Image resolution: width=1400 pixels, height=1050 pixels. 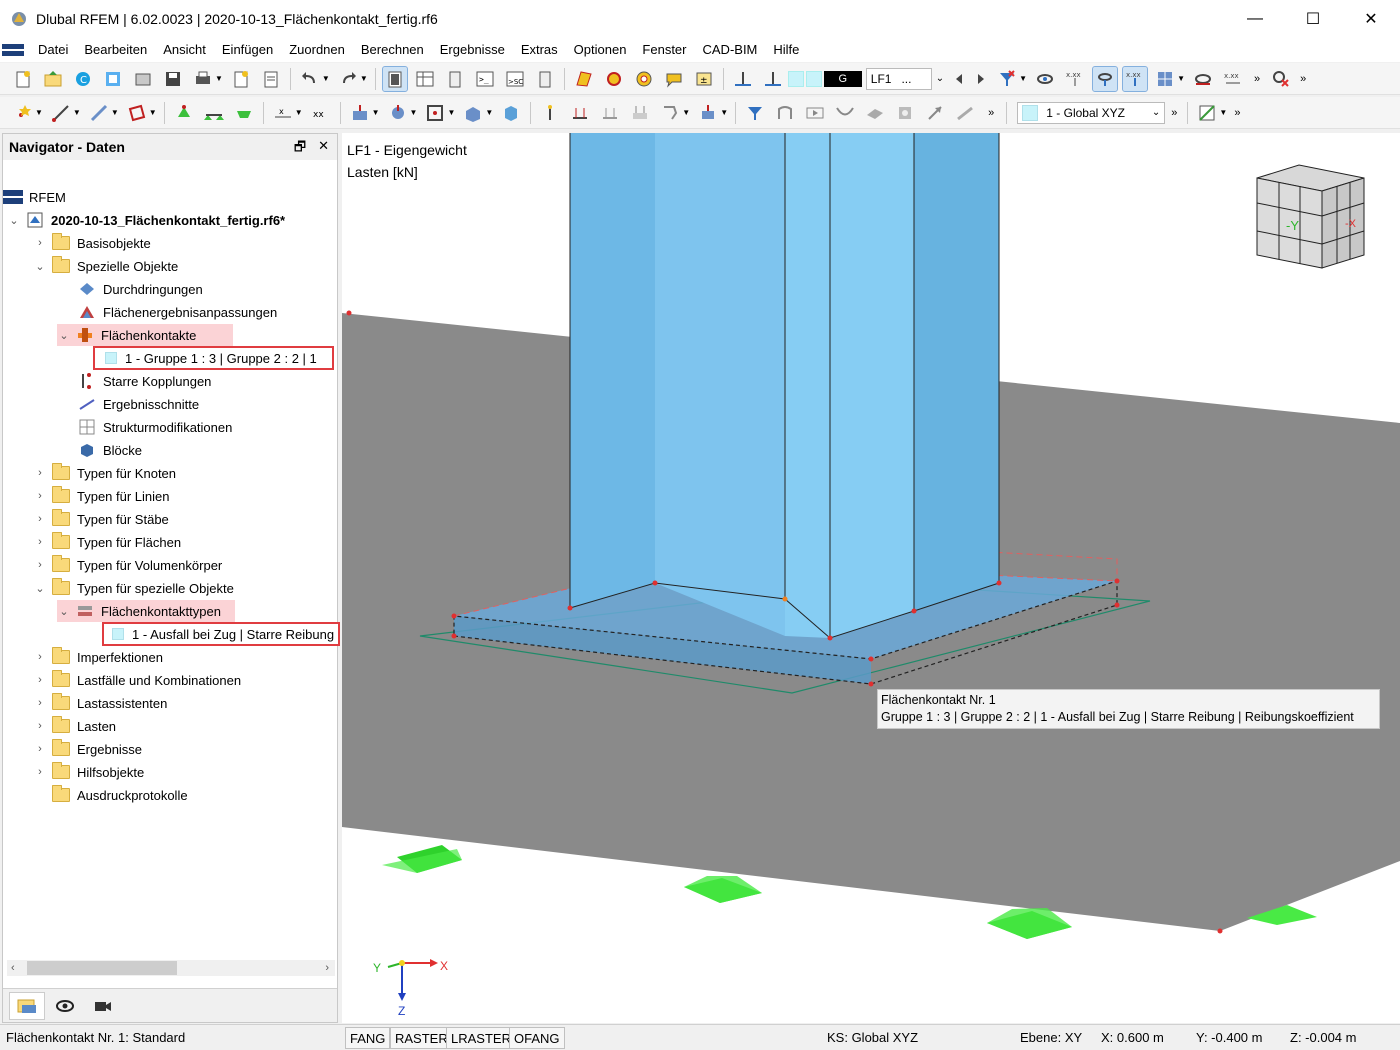 I want to click on load-upward-icon, so click(x=743, y=79).